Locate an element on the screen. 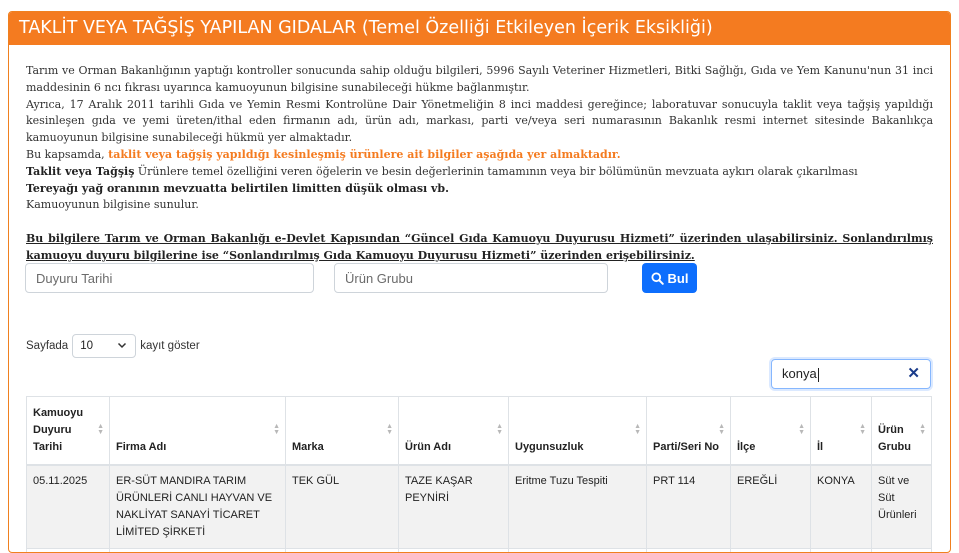 This screenshot has width=959, height=553. search-button: Bul is located at coordinates (669, 278).